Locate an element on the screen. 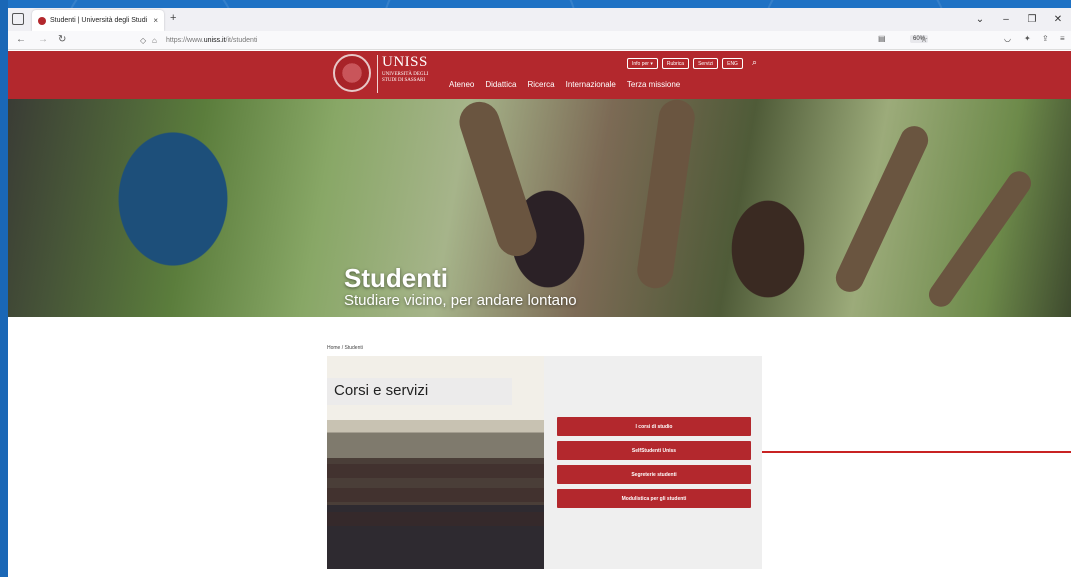 The width and height of the screenshot is (1071, 577). logo-name: UNISS is located at coordinates (405, 62).